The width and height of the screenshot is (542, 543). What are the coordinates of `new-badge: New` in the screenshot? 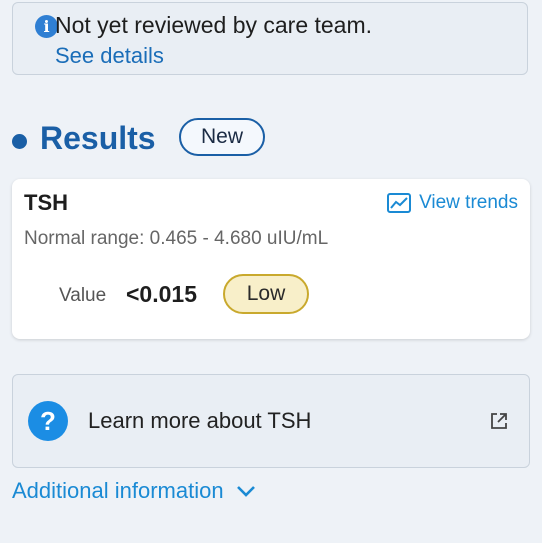 It's located at (222, 137).